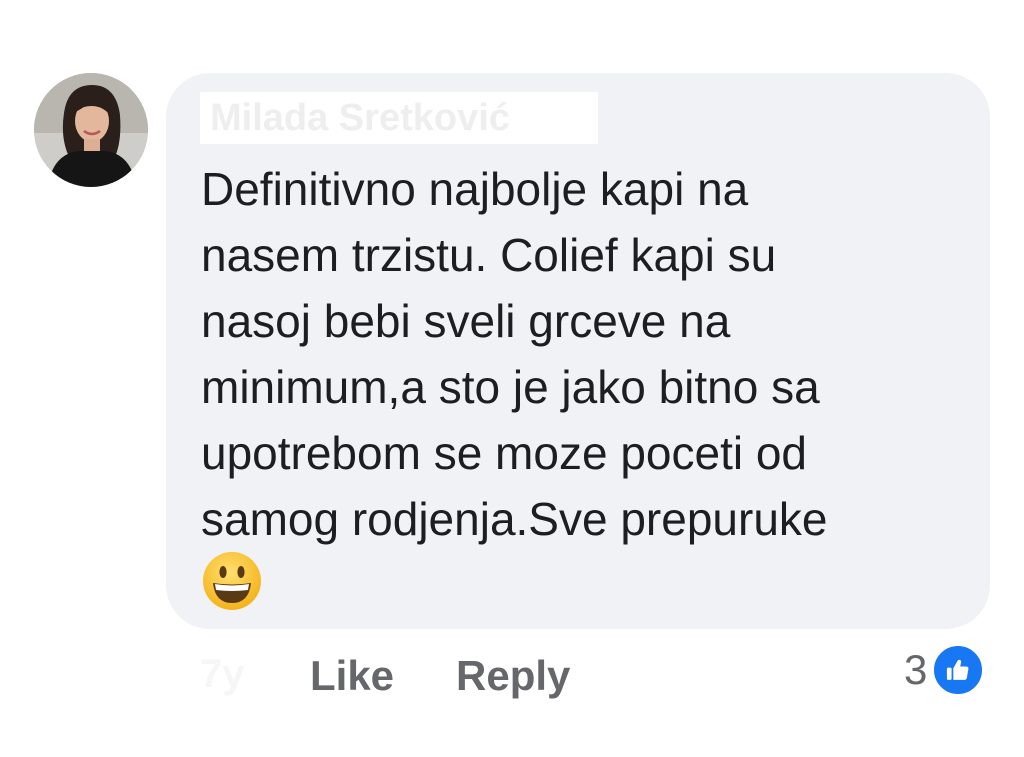 The width and height of the screenshot is (1024, 757). I want to click on reply-button: Reply, so click(513, 676).